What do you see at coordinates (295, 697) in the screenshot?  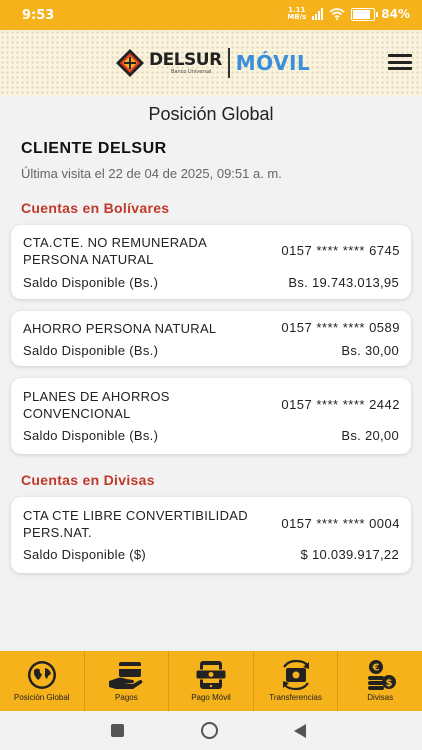 I see `tab-label: Transferencias` at bounding box center [295, 697].